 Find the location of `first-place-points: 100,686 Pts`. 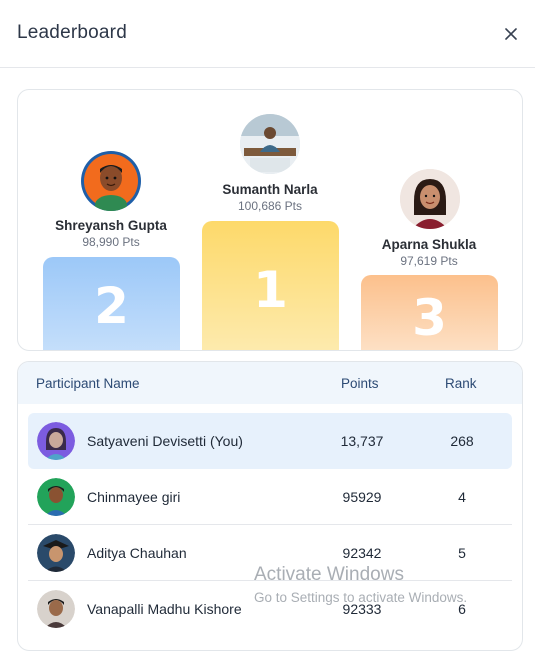

first-place-points: 100,686 Pts is located at coordinates (270, 206).